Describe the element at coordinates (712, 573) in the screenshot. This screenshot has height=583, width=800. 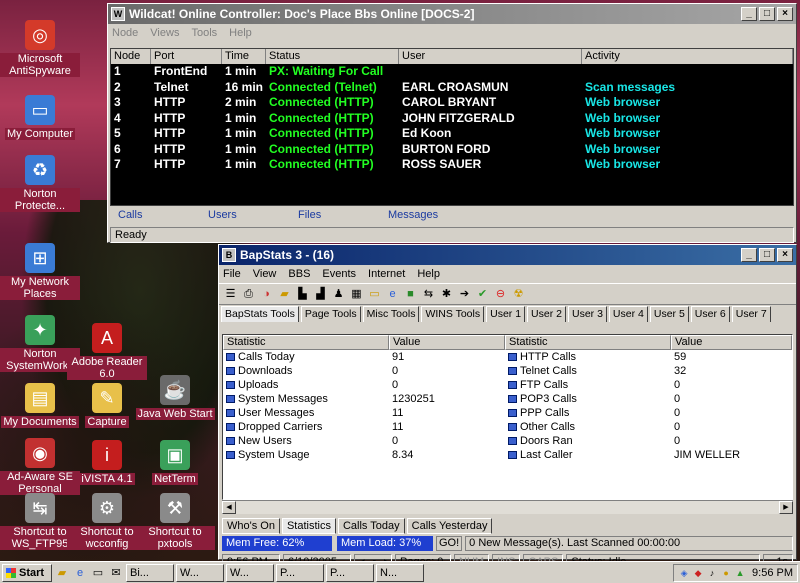
I see `tray-volume-icon: ♪` at that location.